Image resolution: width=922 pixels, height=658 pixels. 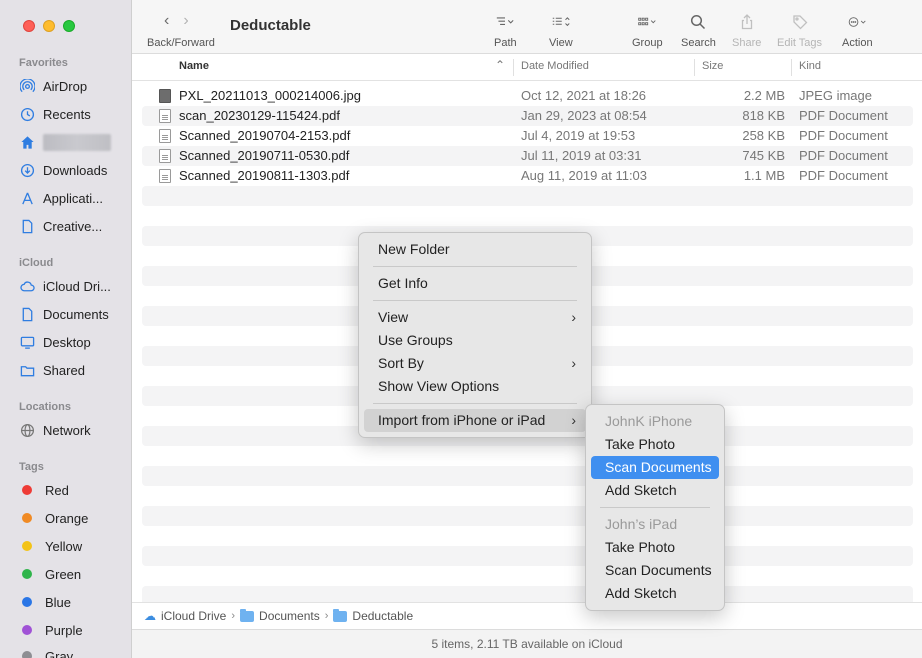 I want to click on sidebar-item-label: AirDrop, so click(x=65, y=86).